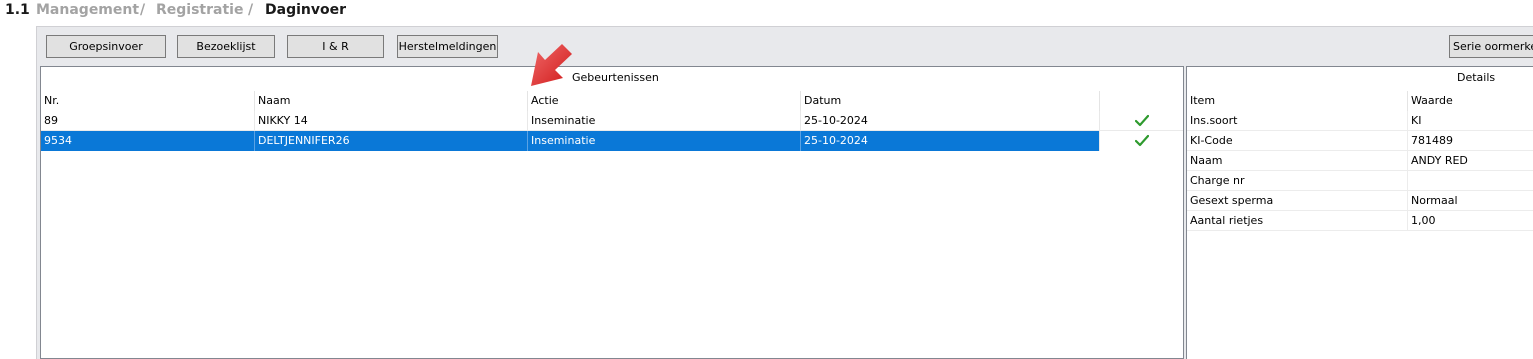 The height and width of the screenshot is (359, 1533). I want to click on serie-oormerken-button: Serie oormerken, so click(1491, 46).